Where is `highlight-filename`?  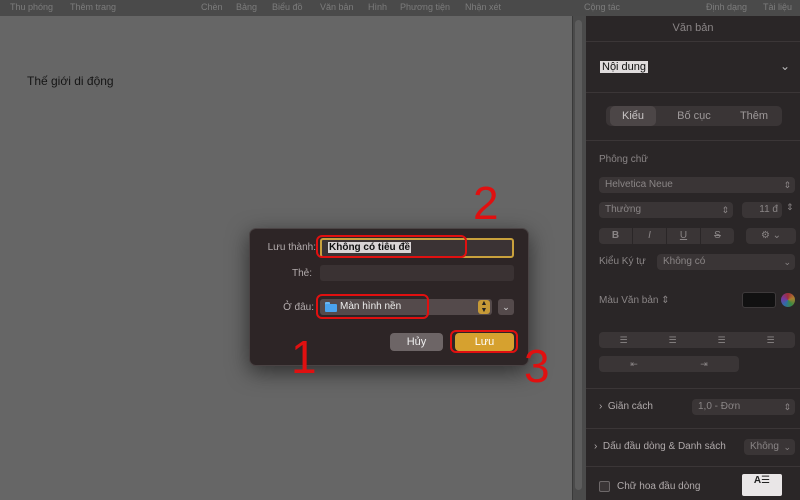 highlight-filename is located at coordinates (391, 246).